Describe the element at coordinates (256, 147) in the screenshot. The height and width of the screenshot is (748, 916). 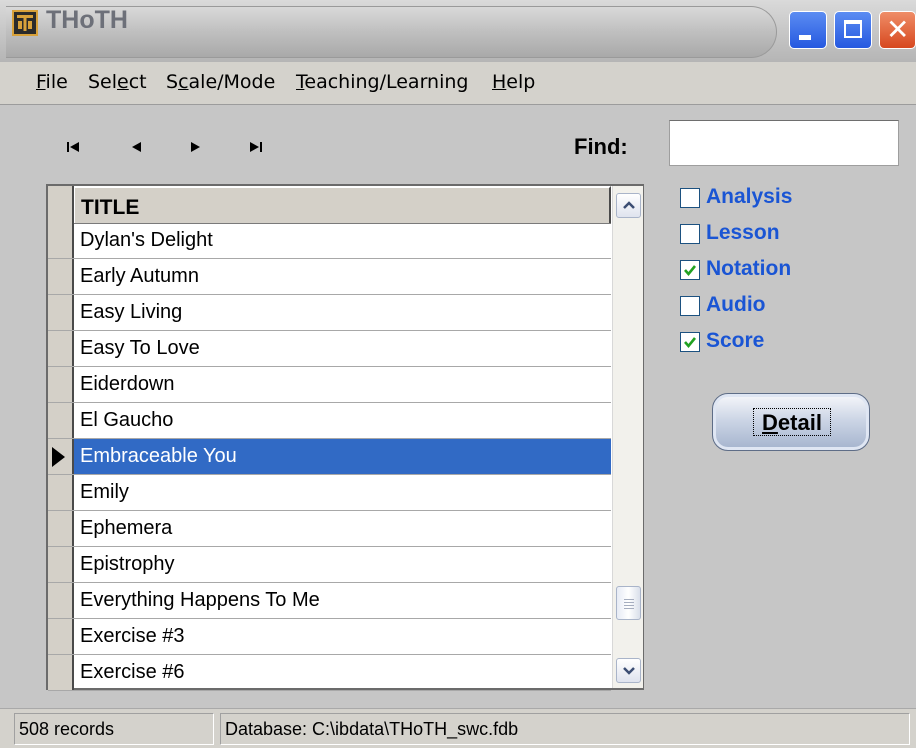
I see `last-record-icon` at that location.